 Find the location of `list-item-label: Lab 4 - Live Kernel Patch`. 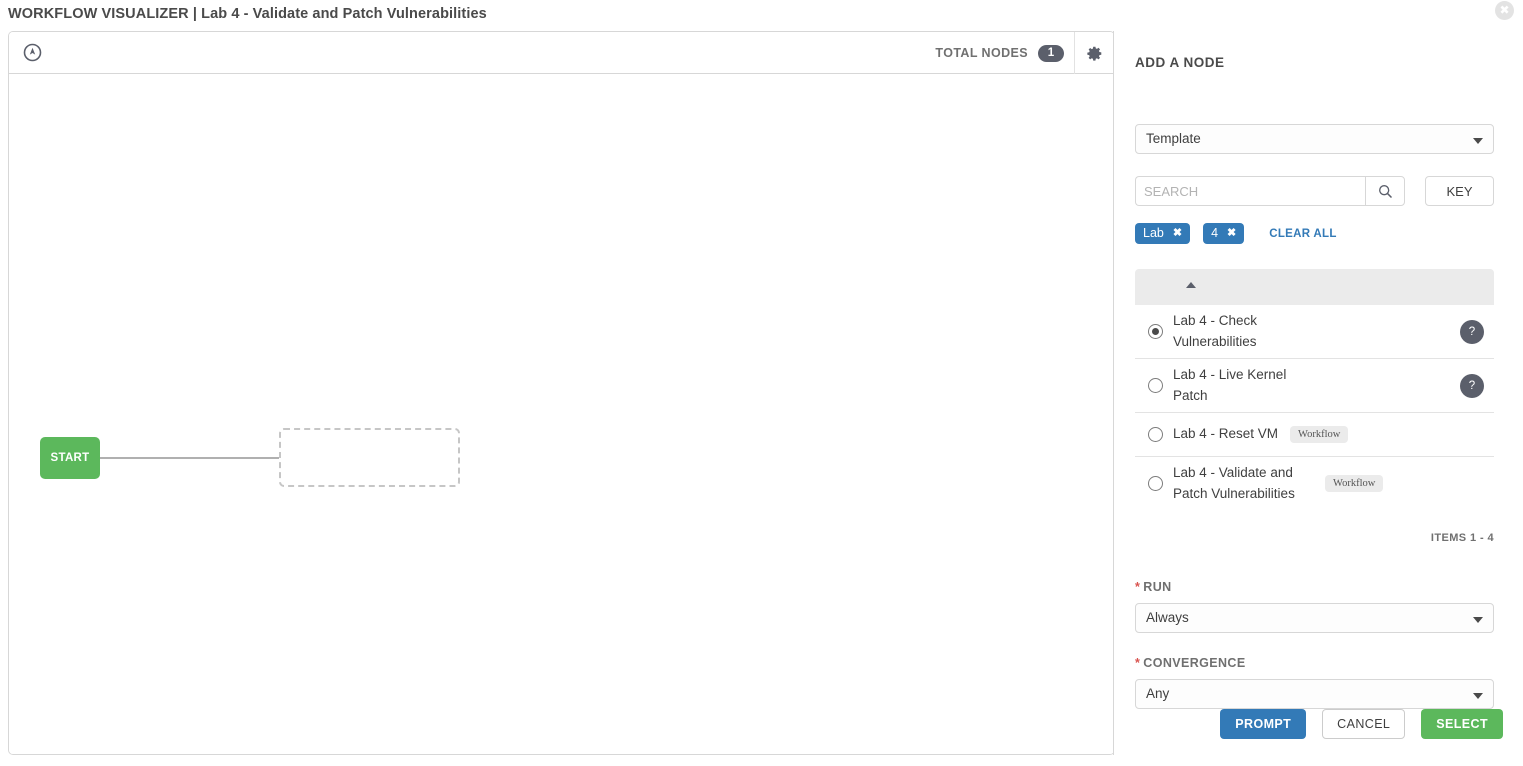

list-item-label: Lab 4 - Live Kernel Patch is located at coordinates (1230, 385).